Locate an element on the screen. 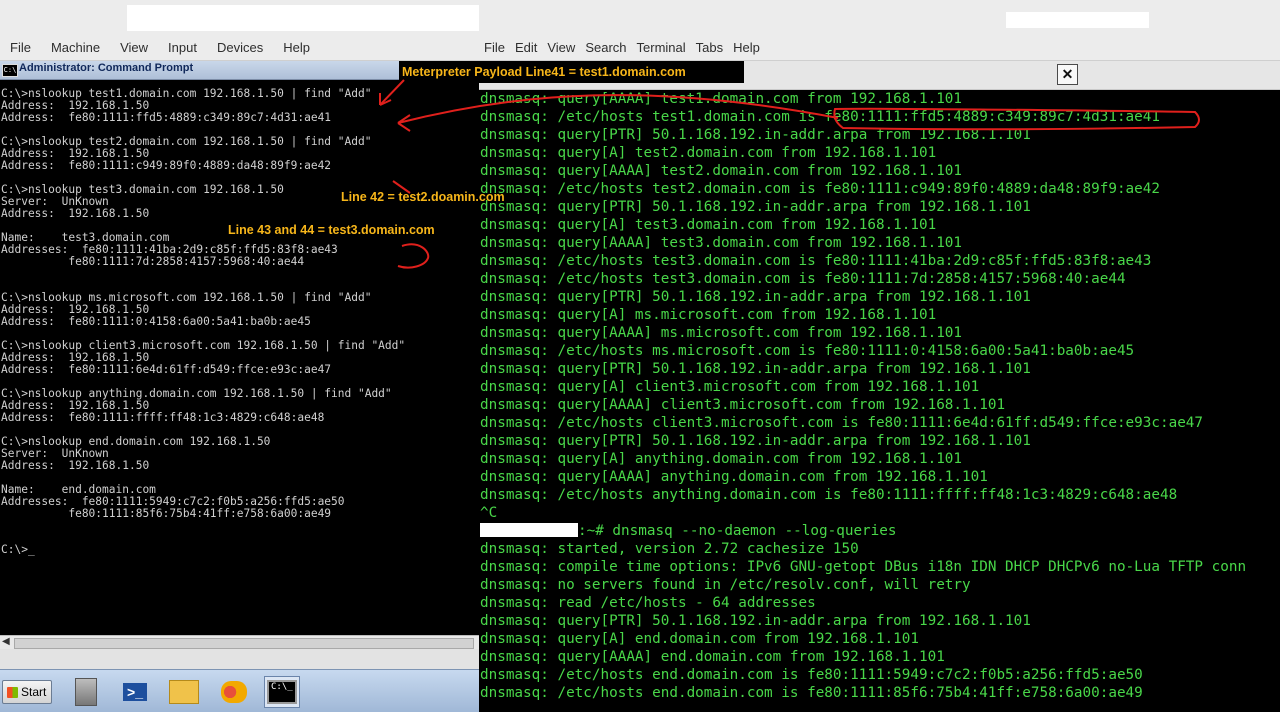 The height and width of the screenshot is (712, 1280). vm-menu-file: File is located at coordinates (20, 47).